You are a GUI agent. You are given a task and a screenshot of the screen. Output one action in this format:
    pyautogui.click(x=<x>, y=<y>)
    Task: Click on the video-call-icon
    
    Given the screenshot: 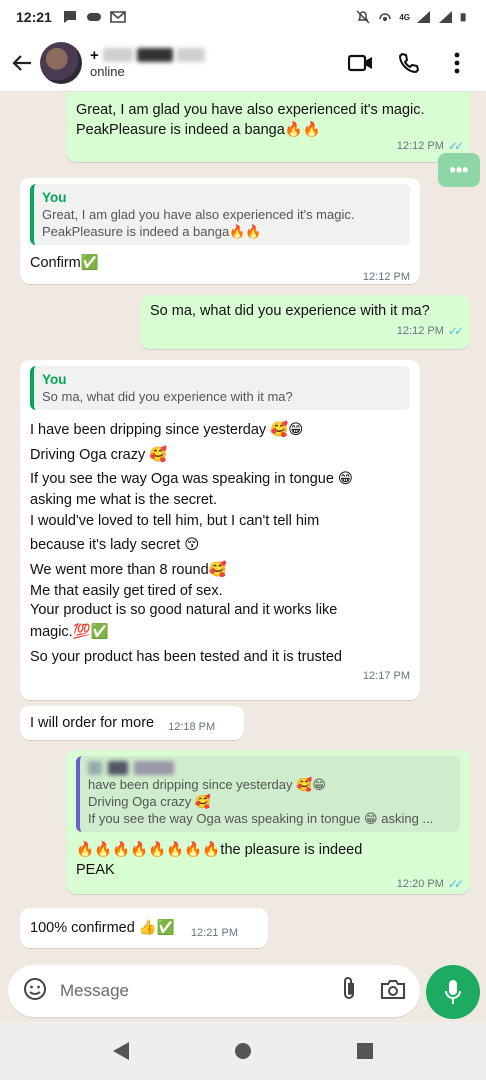 What is the action you would take?
    pyautogui.click(x=361, y=63)
    